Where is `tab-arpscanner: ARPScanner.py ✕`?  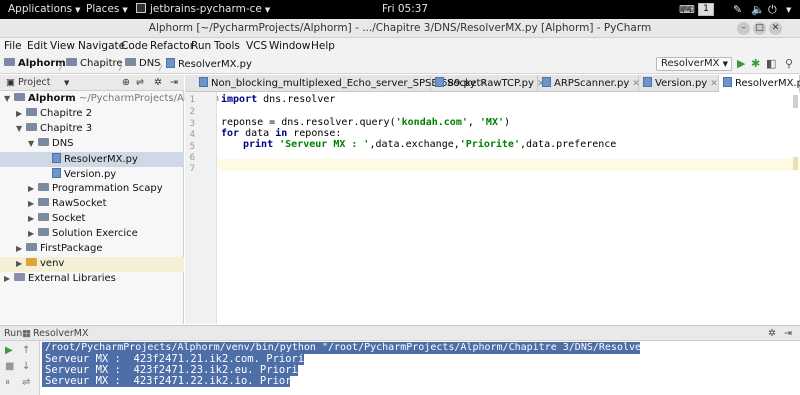 tab-arpscanner: ARPScanner.py ✕ is located at coordinates (589, 83).